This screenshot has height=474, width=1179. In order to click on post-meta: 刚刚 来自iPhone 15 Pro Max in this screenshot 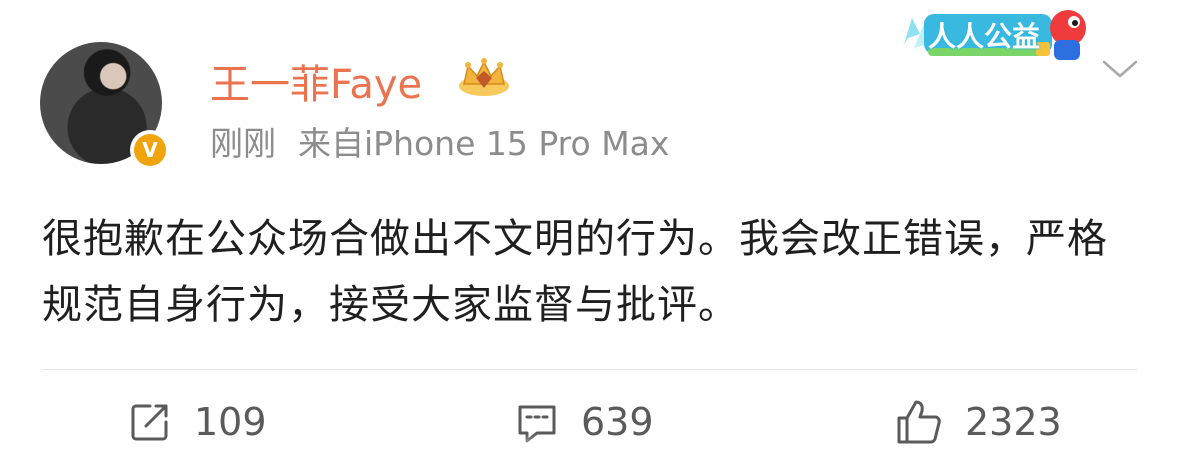, I will do `click(439, 141)`.